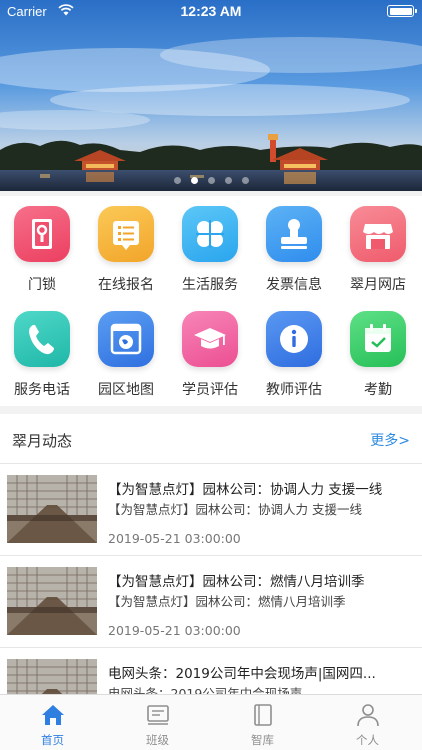 The height and width of the screenshot is (750, 422). What do you see at coordinates (211, 176) in the screenshot?
I see `carousel-page-dots` at bounding box center [211, 176].